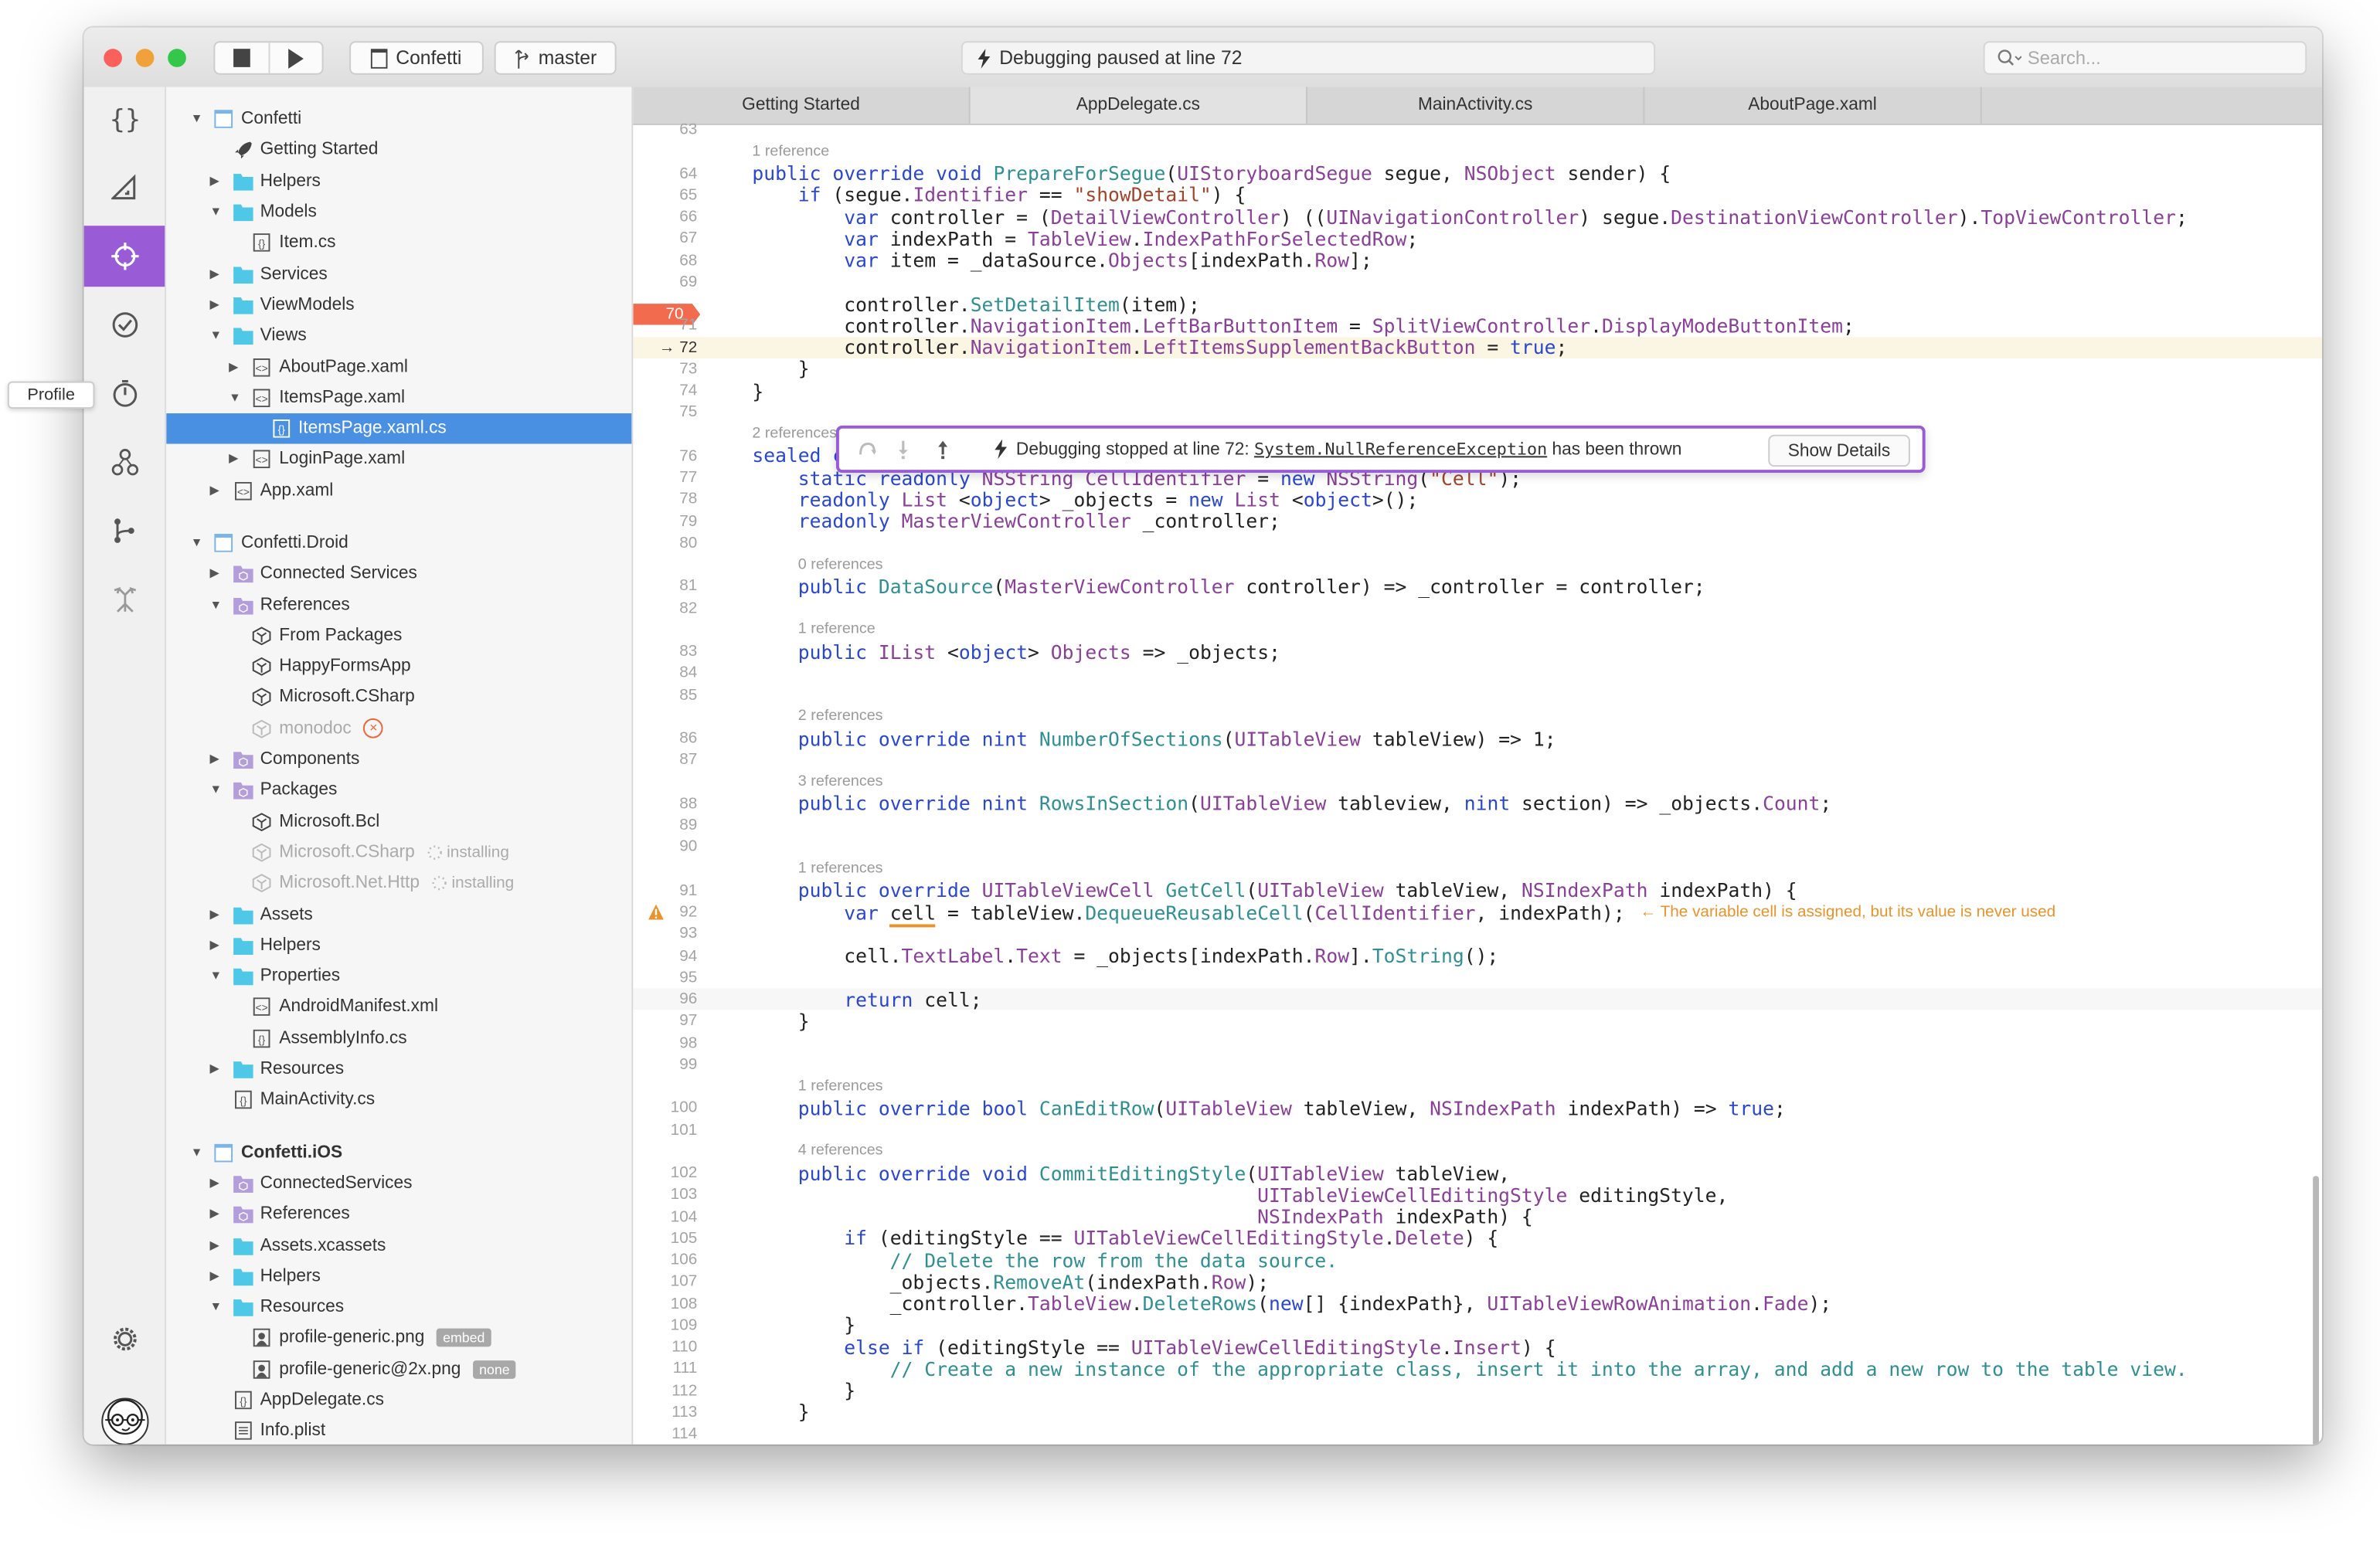  Describe the element at coordinates (665, 1107) in the screenshot. I see `line-number: 100` at that location.